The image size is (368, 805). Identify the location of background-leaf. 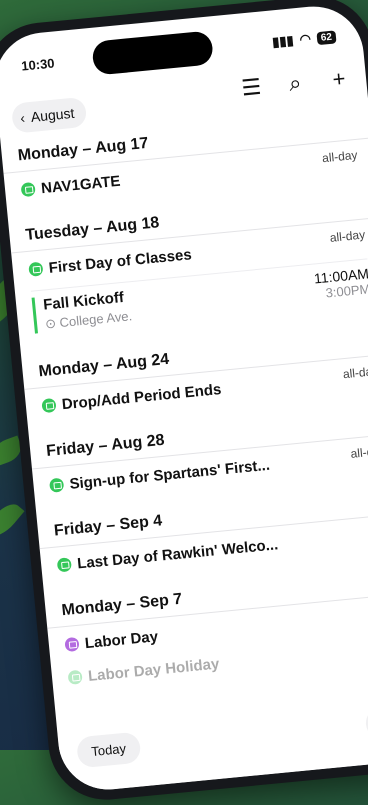
(12, 520).